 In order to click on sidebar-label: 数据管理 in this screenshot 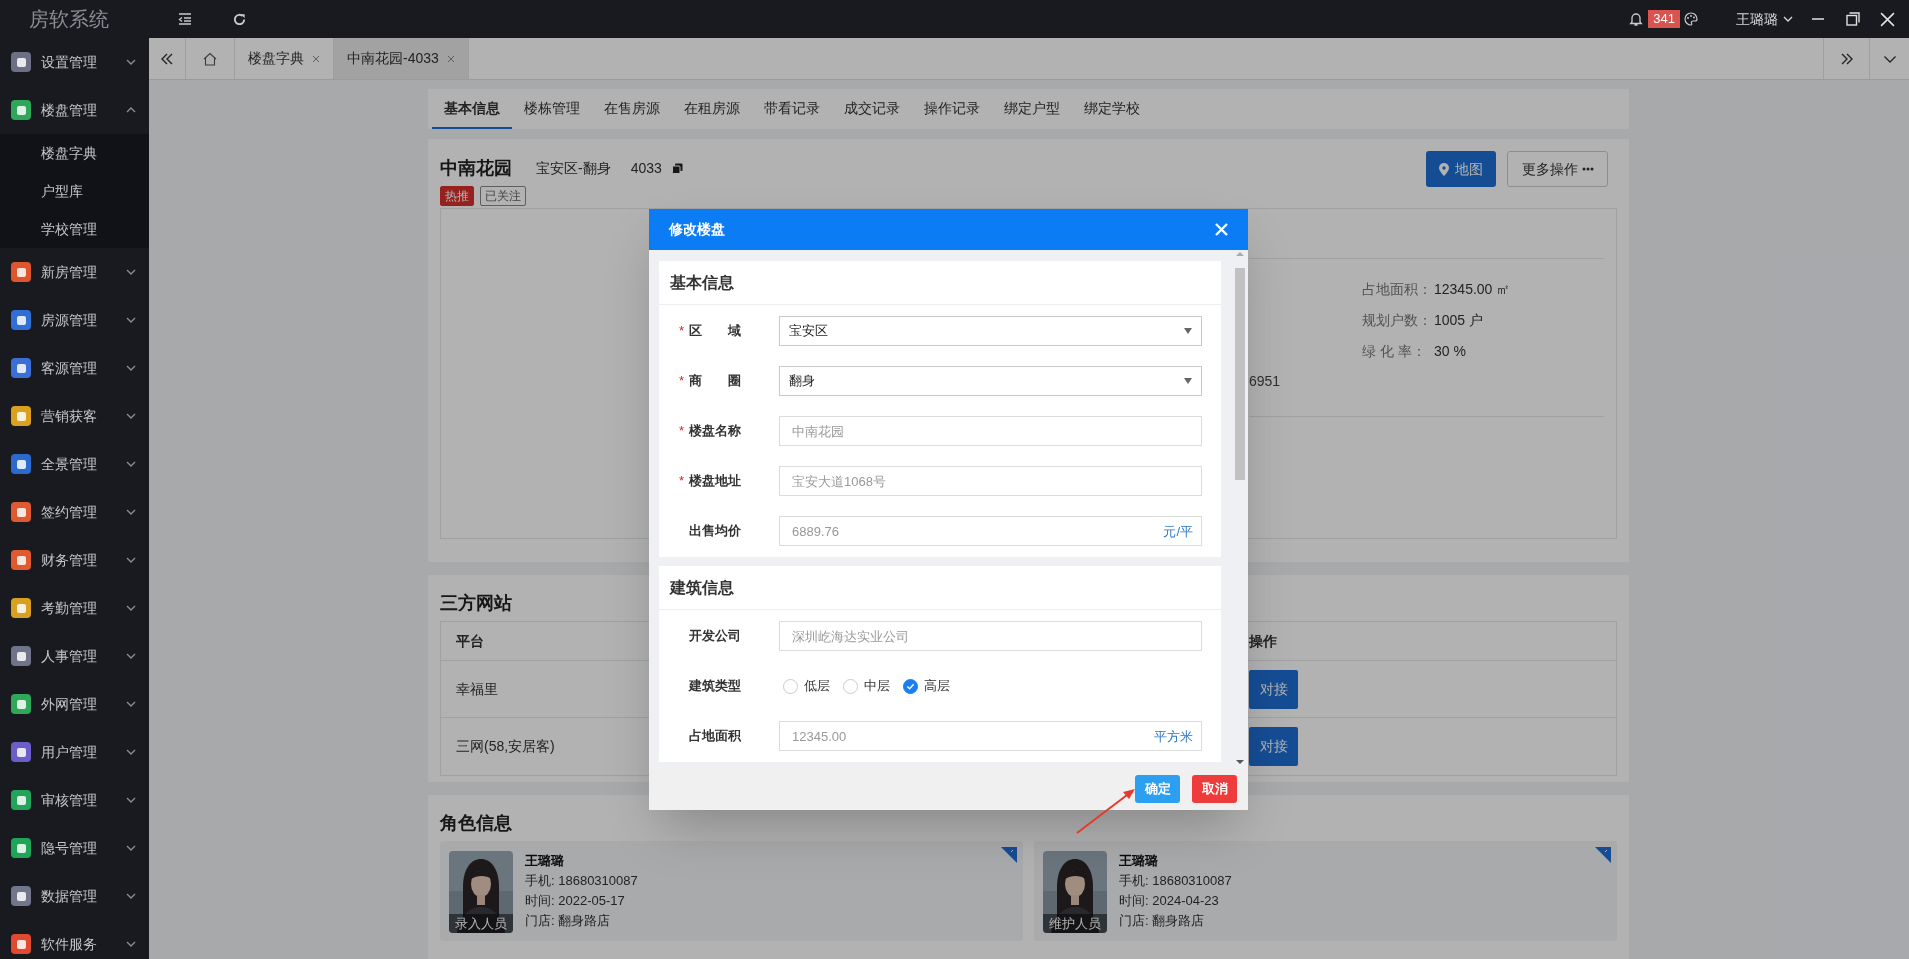, I will do `click(69, 896)`.